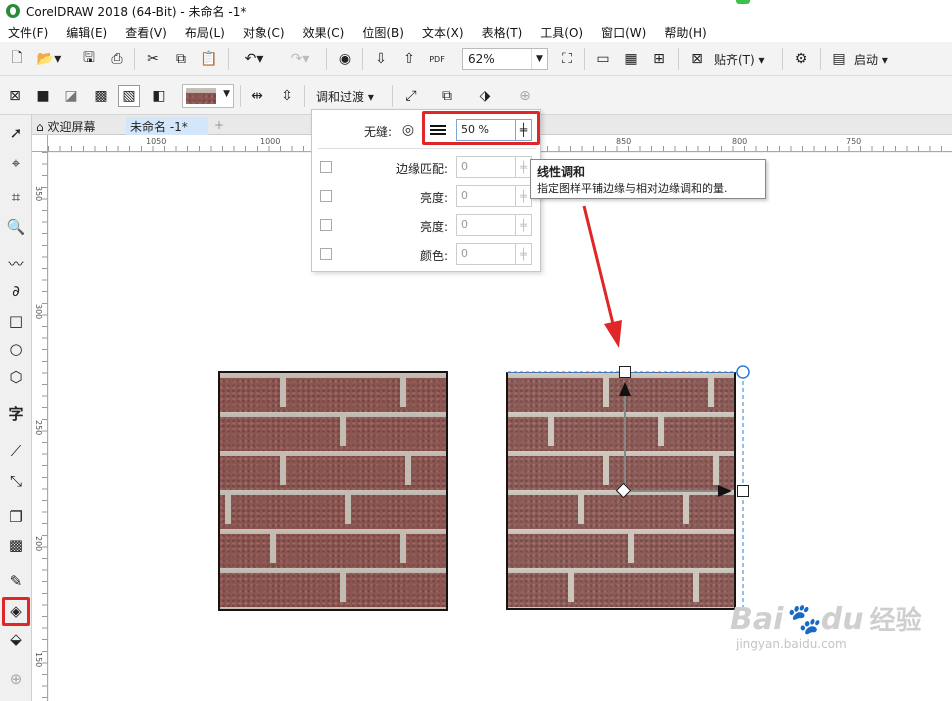 This screenshot has height=701, width=952. Describe the element at coordinates (447, 96) in the screenshot. I see `copy-fill-icon: ⧉` at that location.